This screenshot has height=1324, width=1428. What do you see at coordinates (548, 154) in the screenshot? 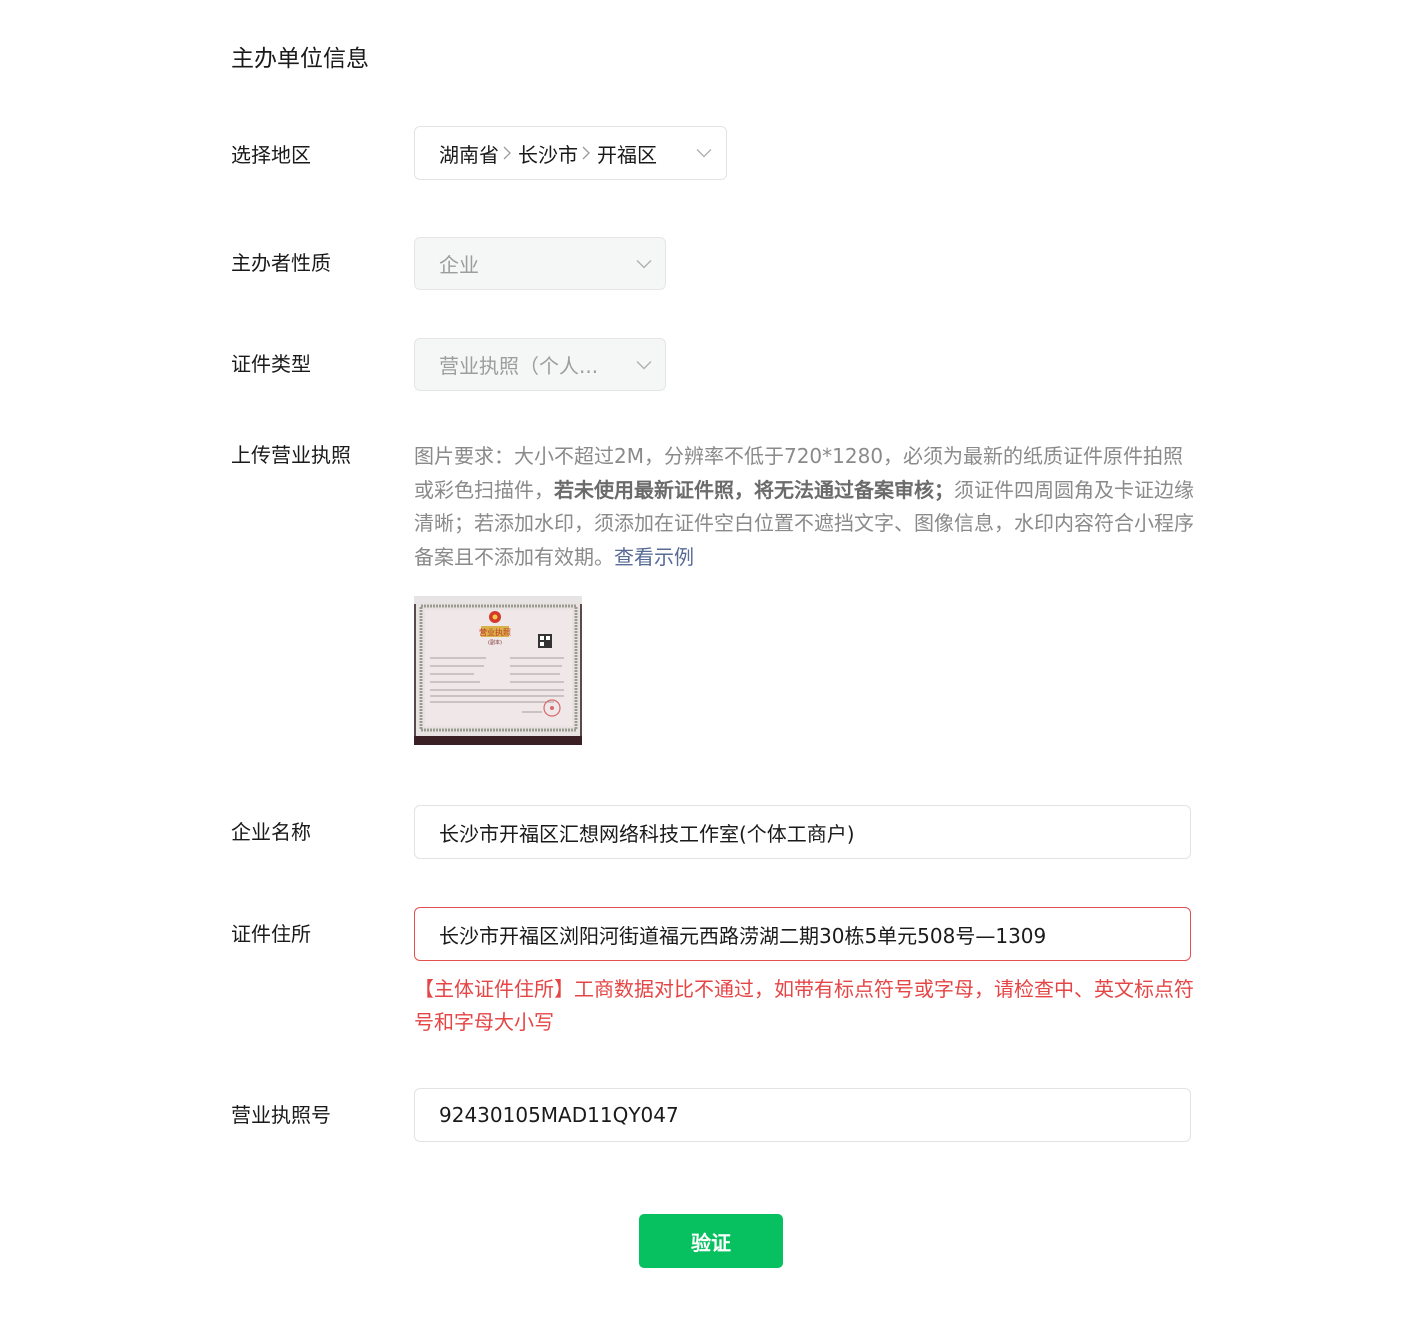
I see `region-city: 长沙市` at bounding box center [548, 154].